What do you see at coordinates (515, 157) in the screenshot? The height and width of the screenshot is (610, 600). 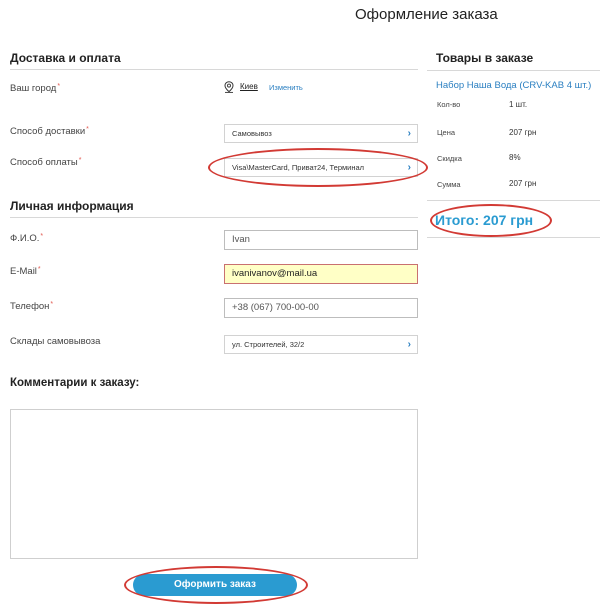 I see `order-row-value: 8%` at bounding box center [515, 157].